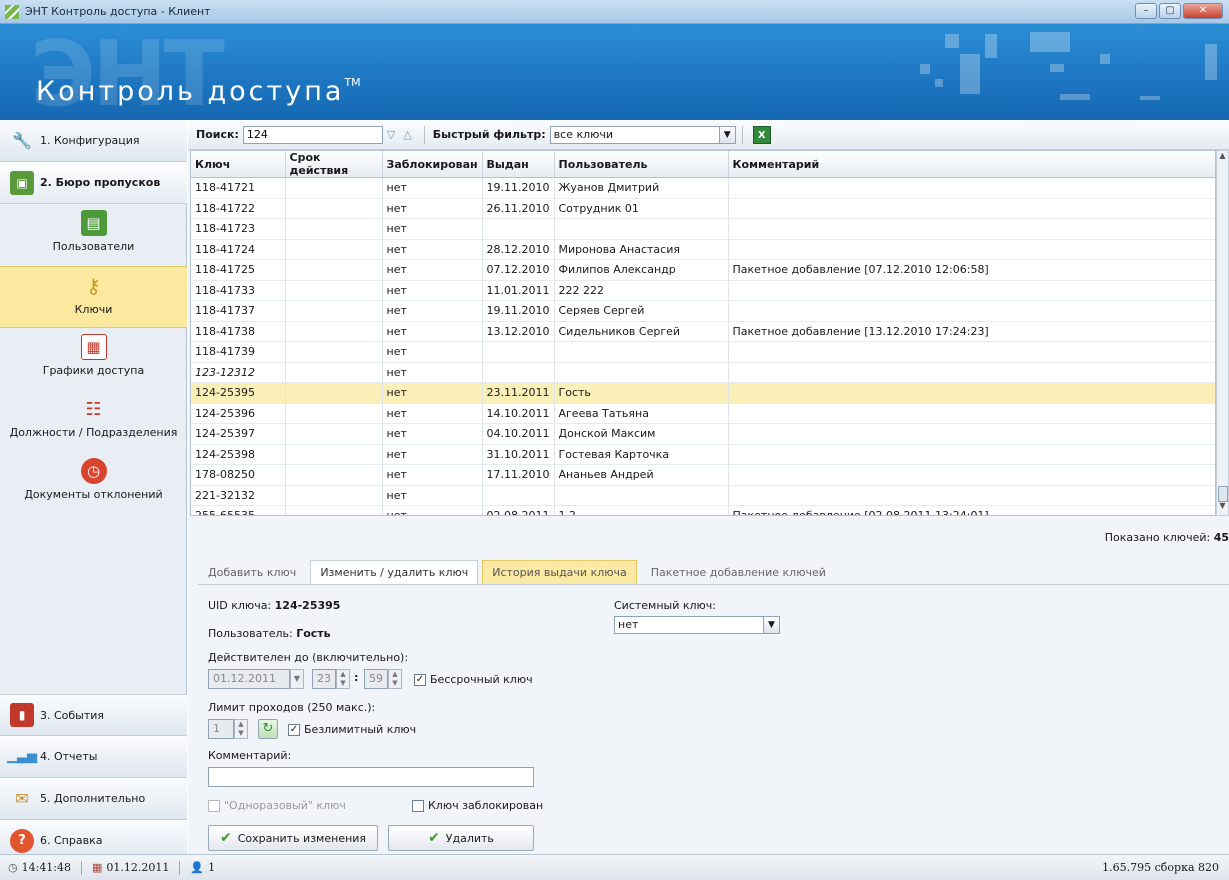 The height and width of the screenshot is (880, 1229). I want to click on table-row: 123-12312 нет, so click(703, 372).